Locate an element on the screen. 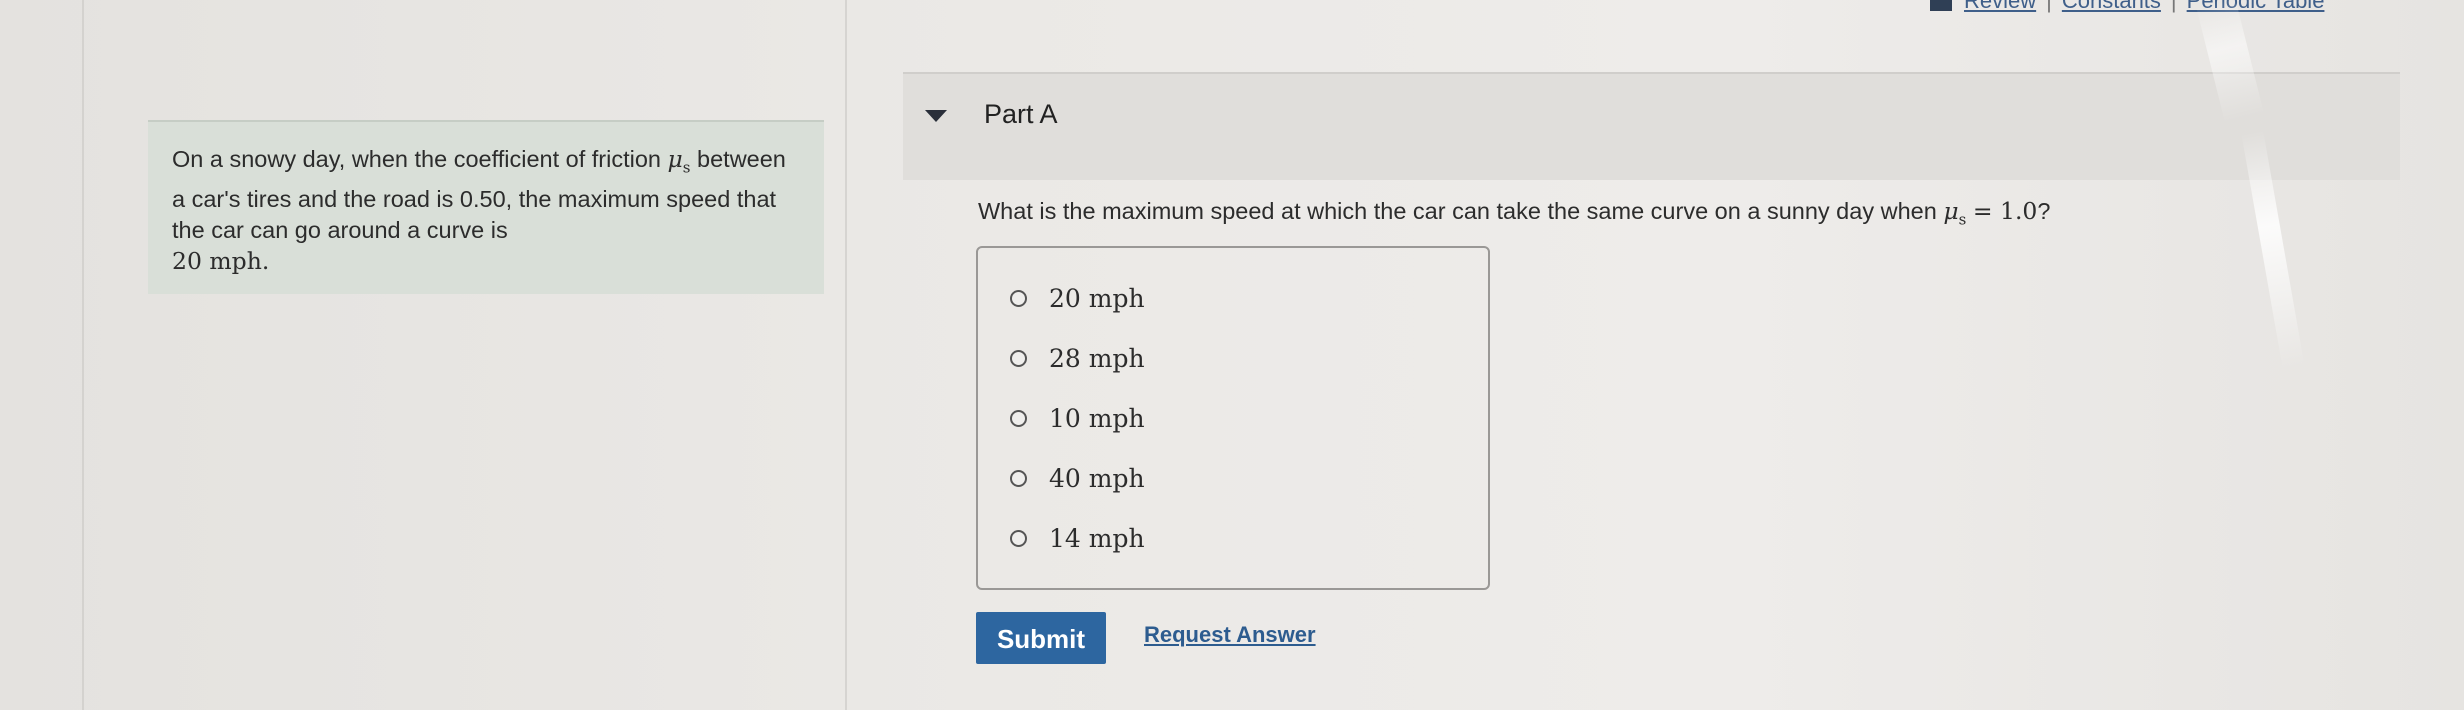 This screenshot has width=2464, height=710. caret-down-icon is located at coordinates (936, 116).